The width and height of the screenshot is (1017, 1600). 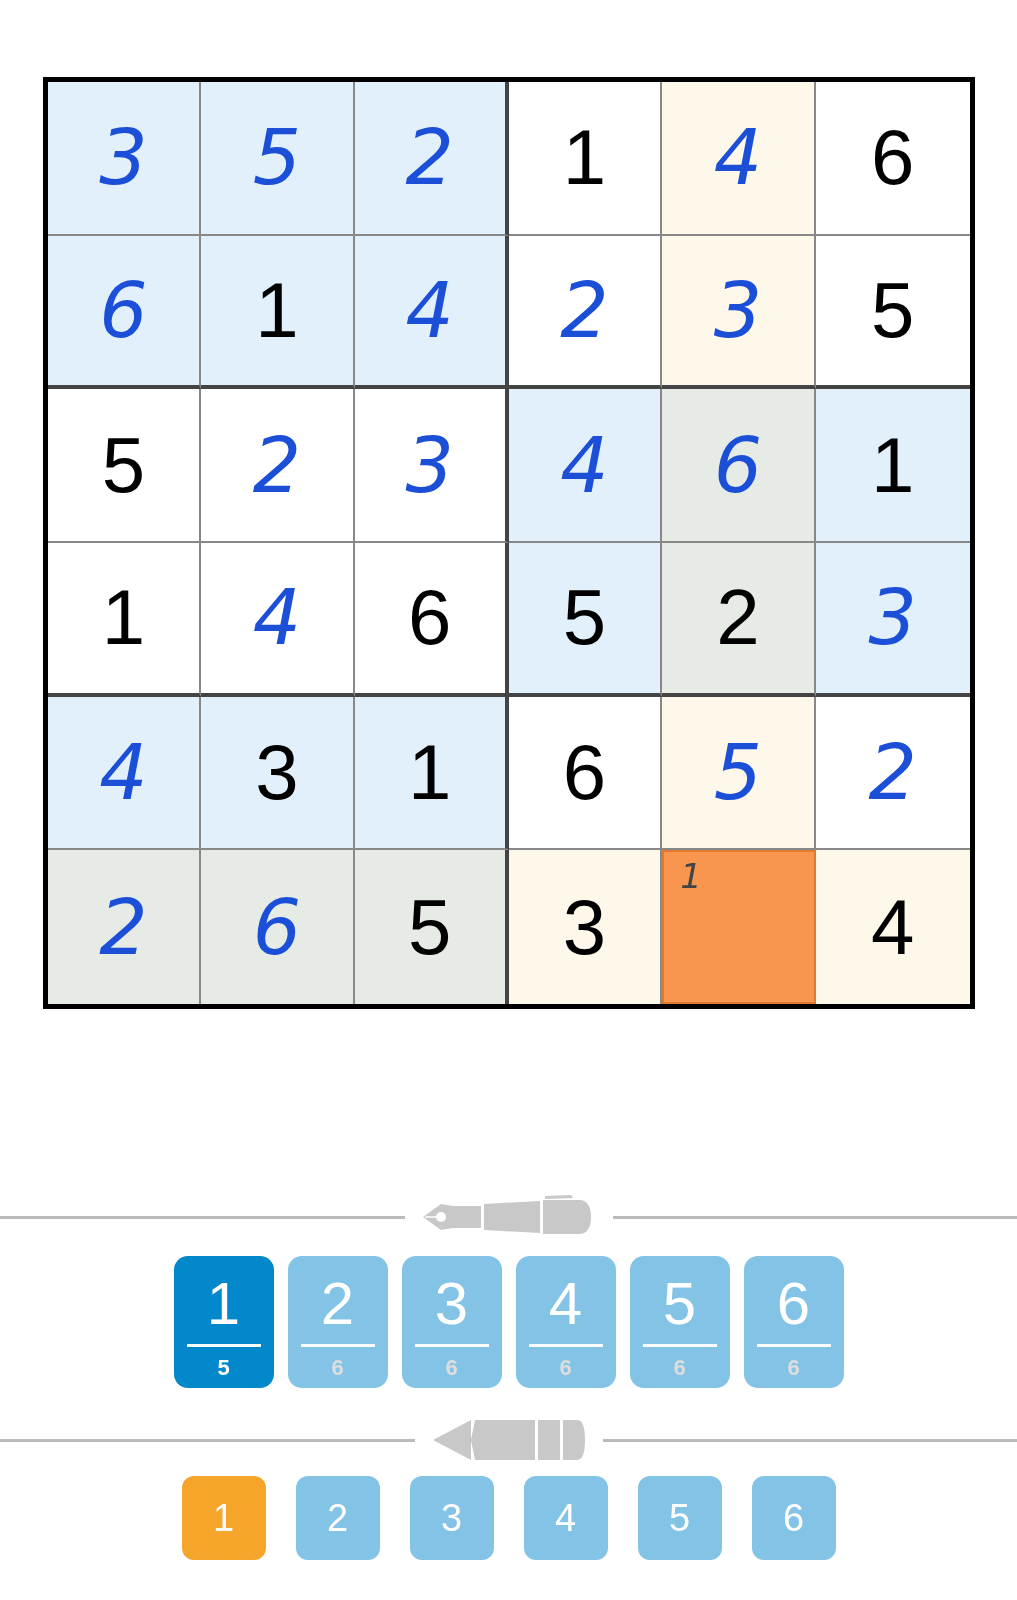 I want to click on pencil-note: 1, so click(x=691, y=876).